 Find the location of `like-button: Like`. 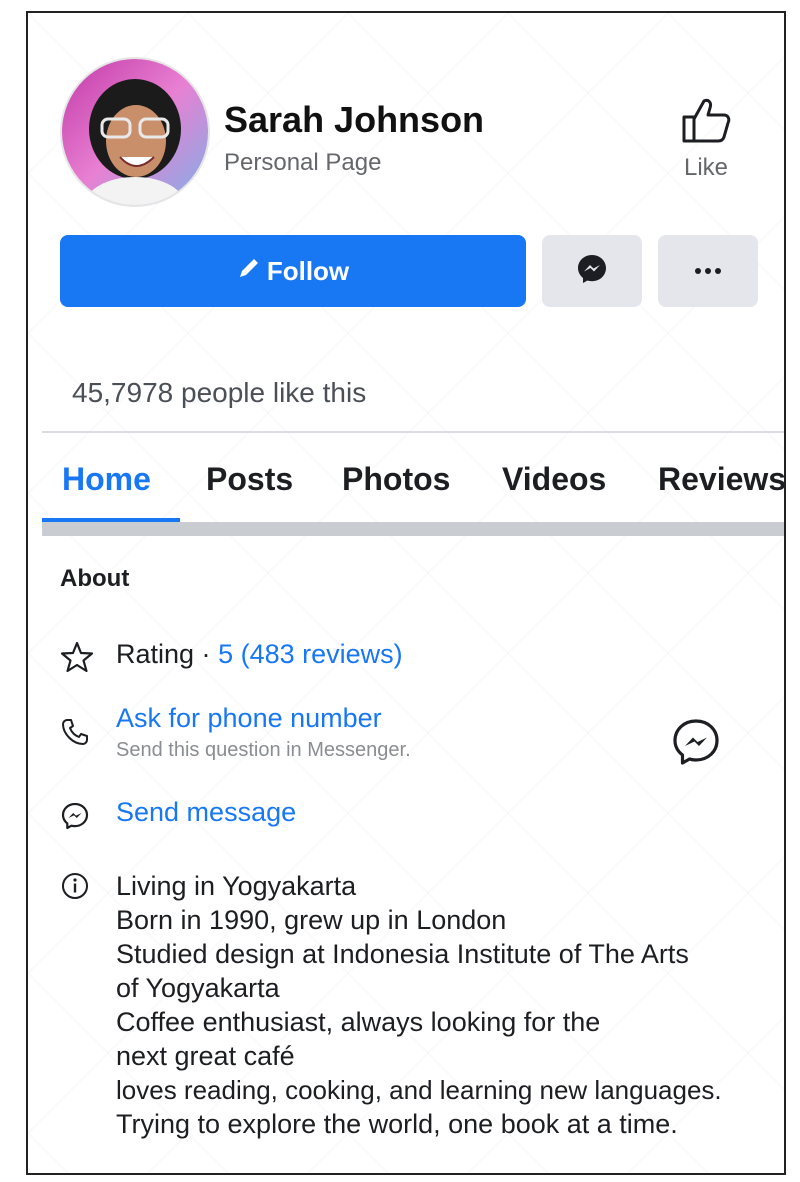

like-button: Like is located at coordinates (706, 139).